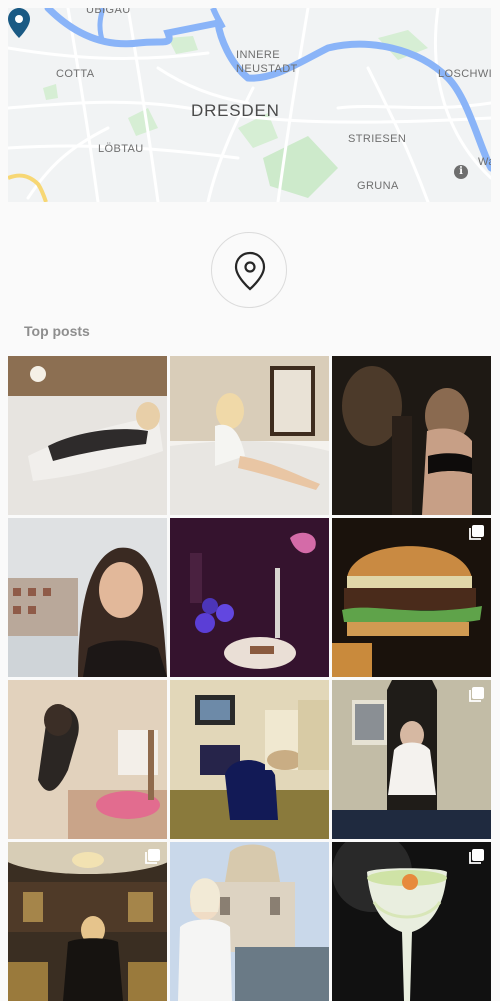 The width and height of the screenshot is (500, 1001). What do you see at coordinates (461, 172) in the screenshot?
I see `map-info-icon: i` at bounding box center [461, 172].